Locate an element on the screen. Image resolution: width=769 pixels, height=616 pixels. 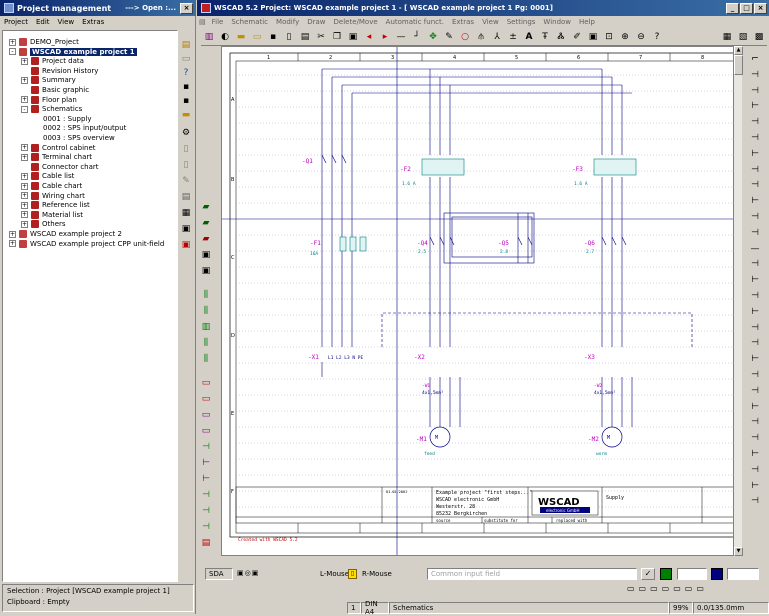
tree-item: 0002 : SPS input/output is located at coordinates (79, 128).